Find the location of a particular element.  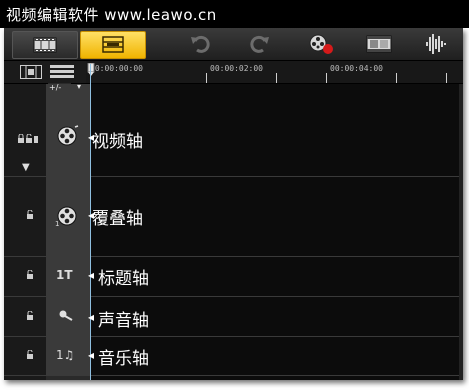

storyboard-view-icon is located at coordinates (45, 45).